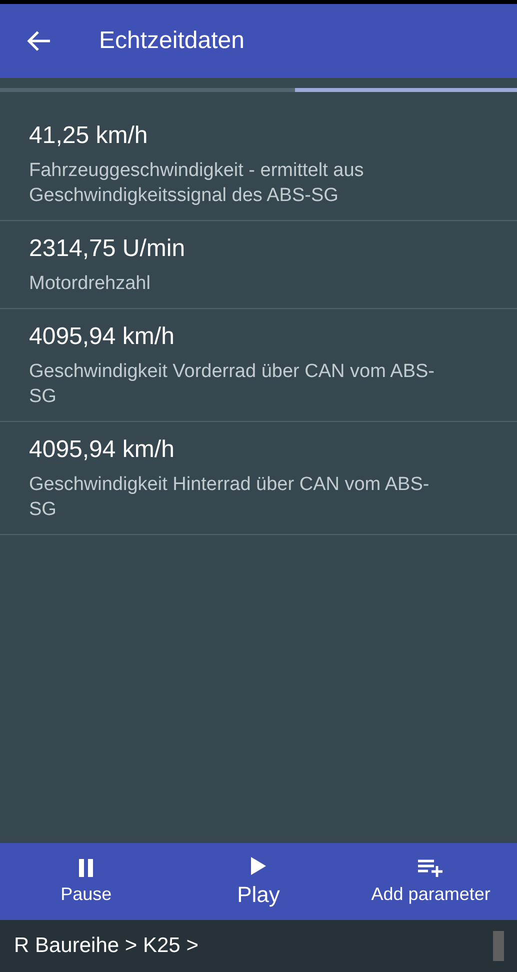  Describe the element at coordinates (430, 868) in the screenshot. I see `playlist-add-icon` at that location.